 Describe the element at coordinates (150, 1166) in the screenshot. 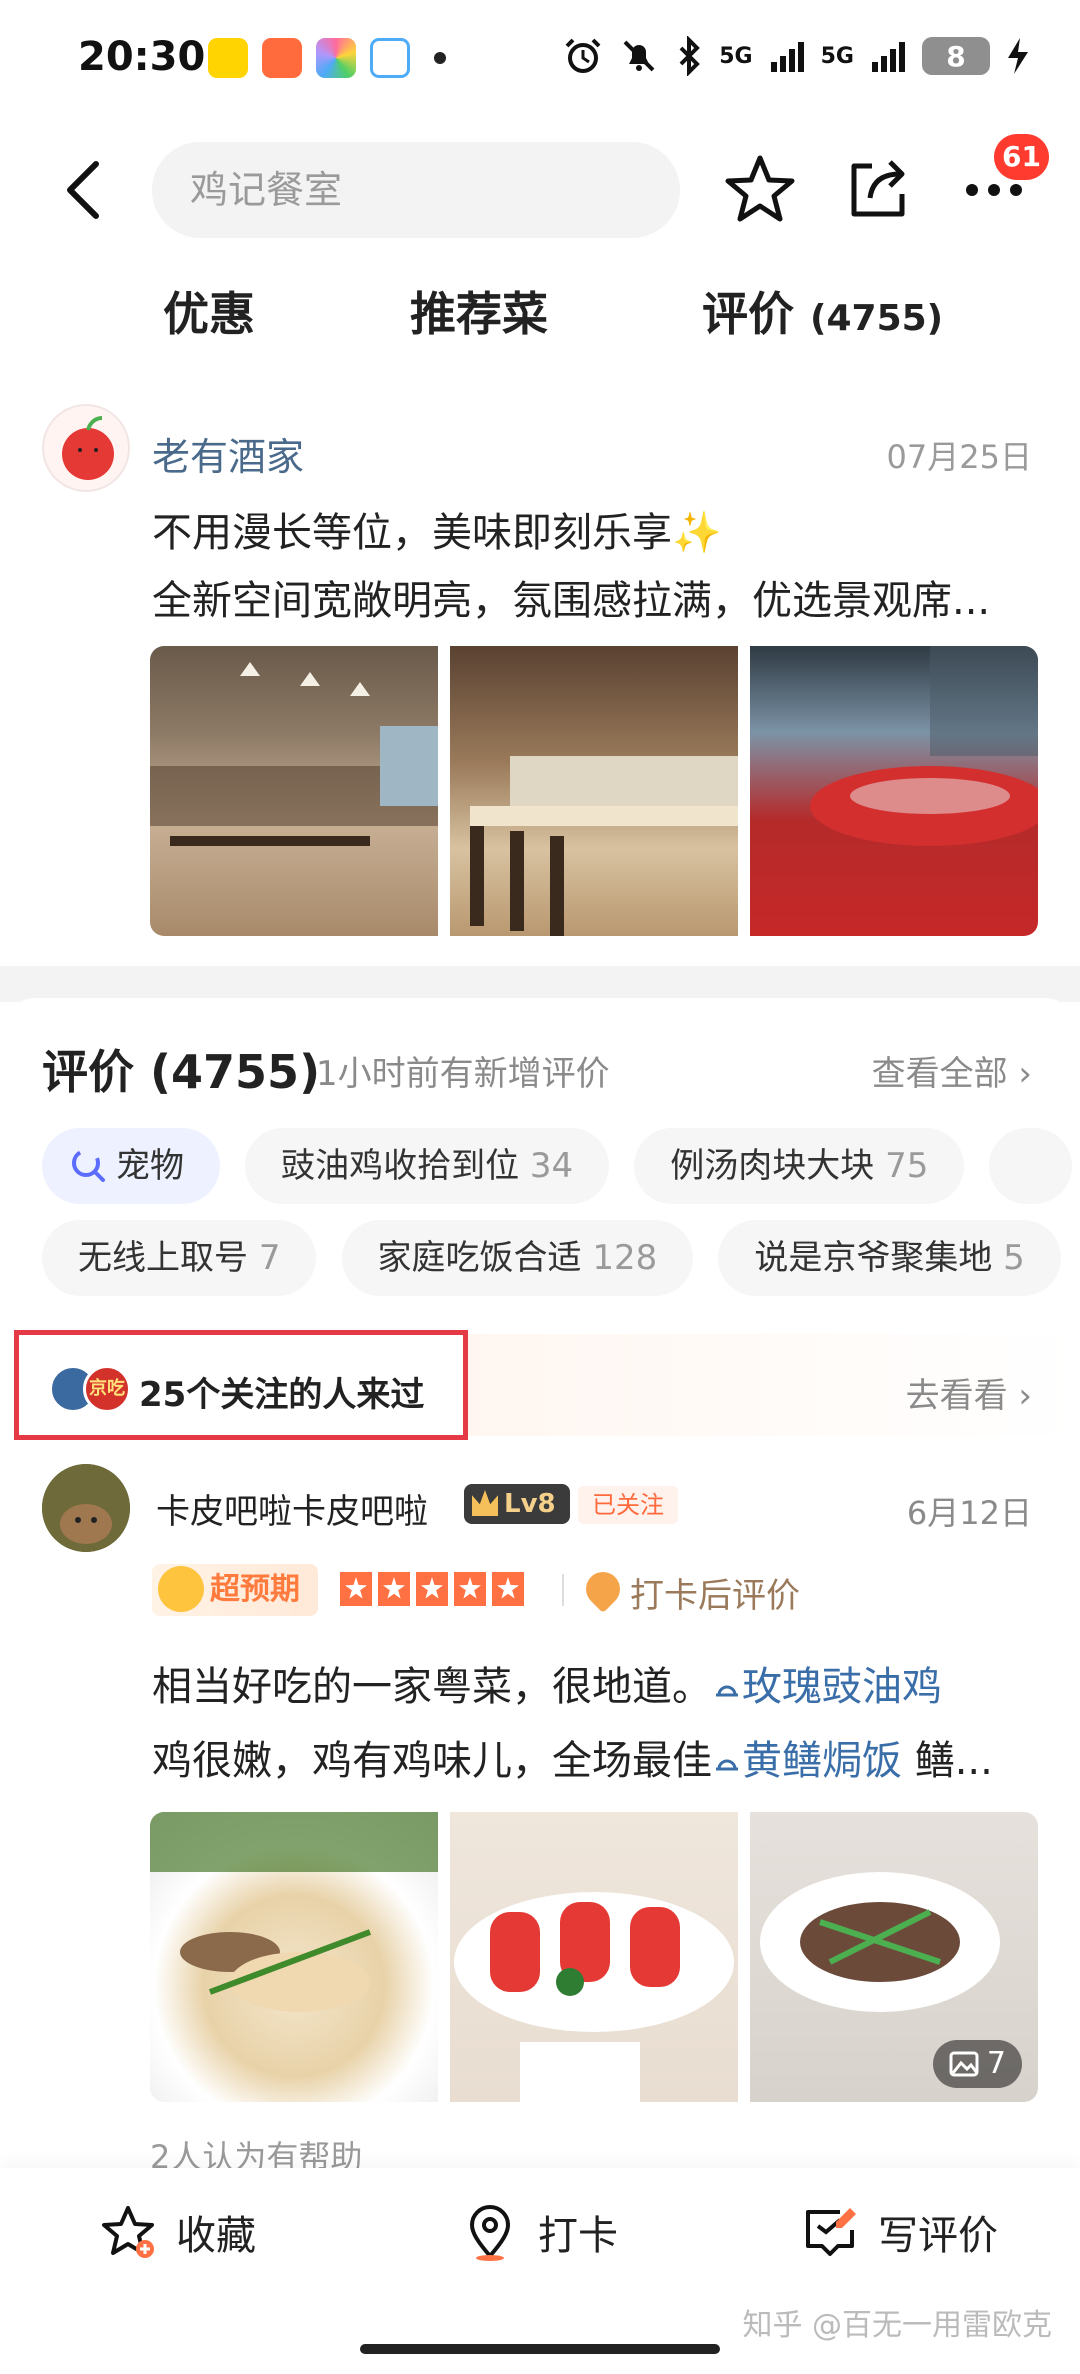

I see `chip-label: 宠物` at that location.